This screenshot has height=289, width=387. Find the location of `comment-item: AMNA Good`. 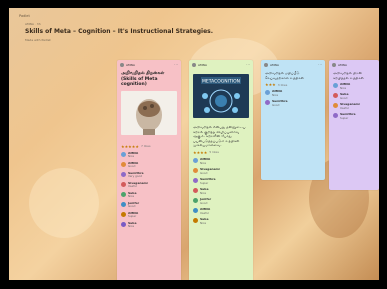

comment-item: AMNA Good is located at coordinates (149, 165).